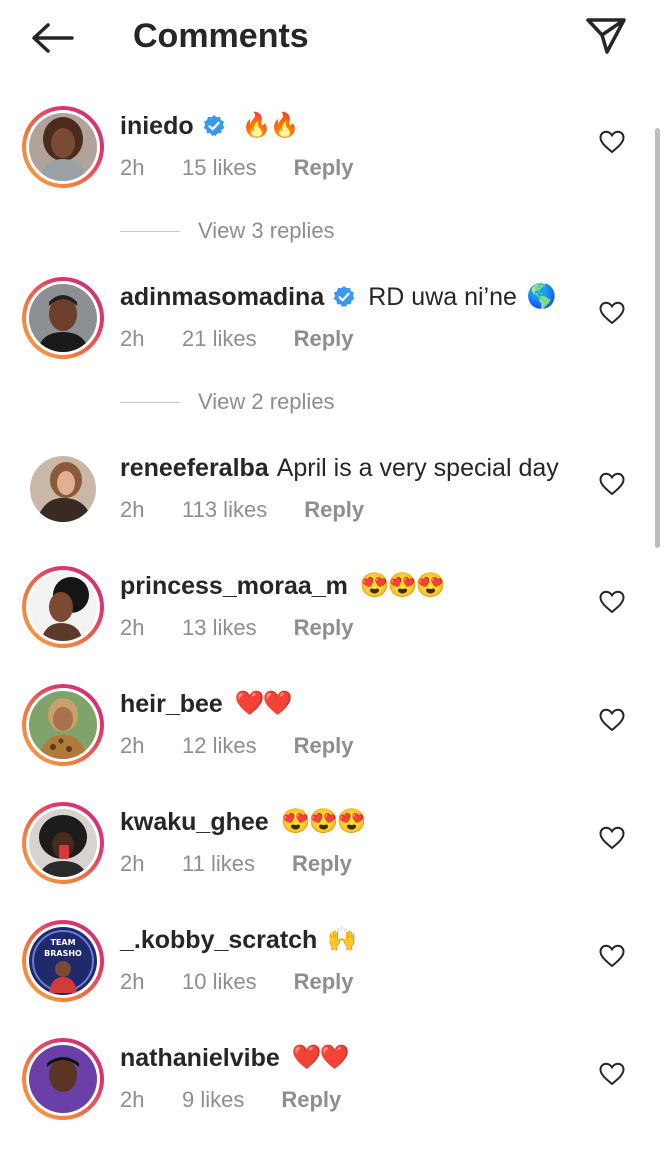  I want to click on comment-likes: 10 likes, so click(219, 982).